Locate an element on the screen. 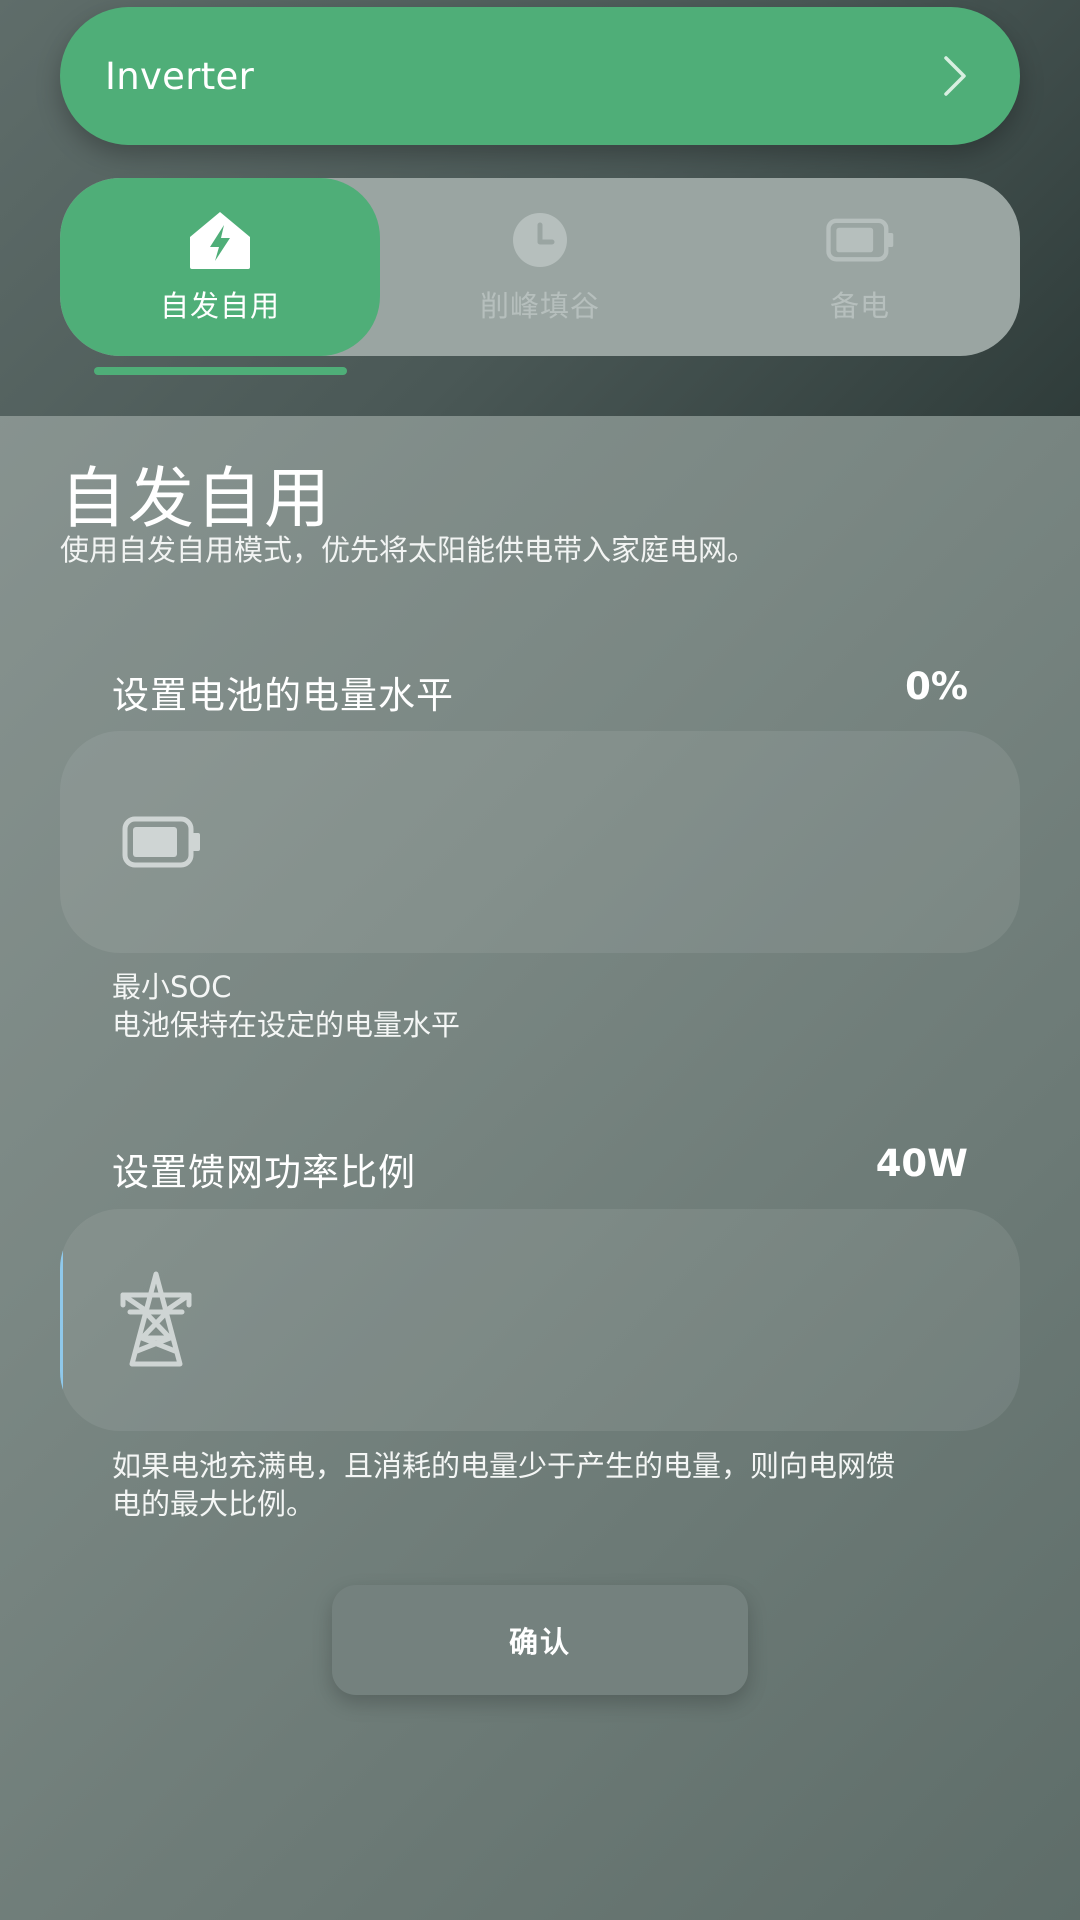 The width and height of the screenshot is (1080, 1920). mode-tabs: 自发自用 削峰填谷 备电 is located at coordinates (540, 267).